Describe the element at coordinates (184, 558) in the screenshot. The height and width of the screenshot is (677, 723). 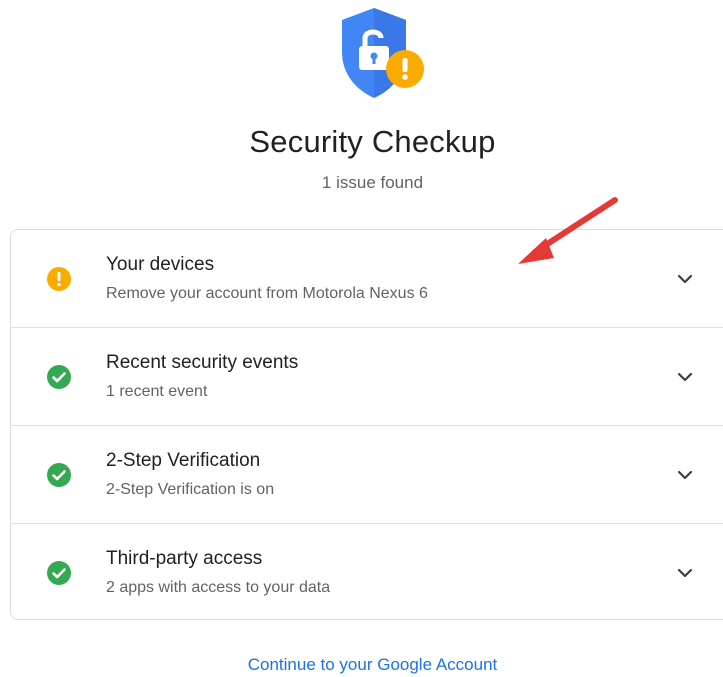
I see `item-title: Third-party access` at that location.